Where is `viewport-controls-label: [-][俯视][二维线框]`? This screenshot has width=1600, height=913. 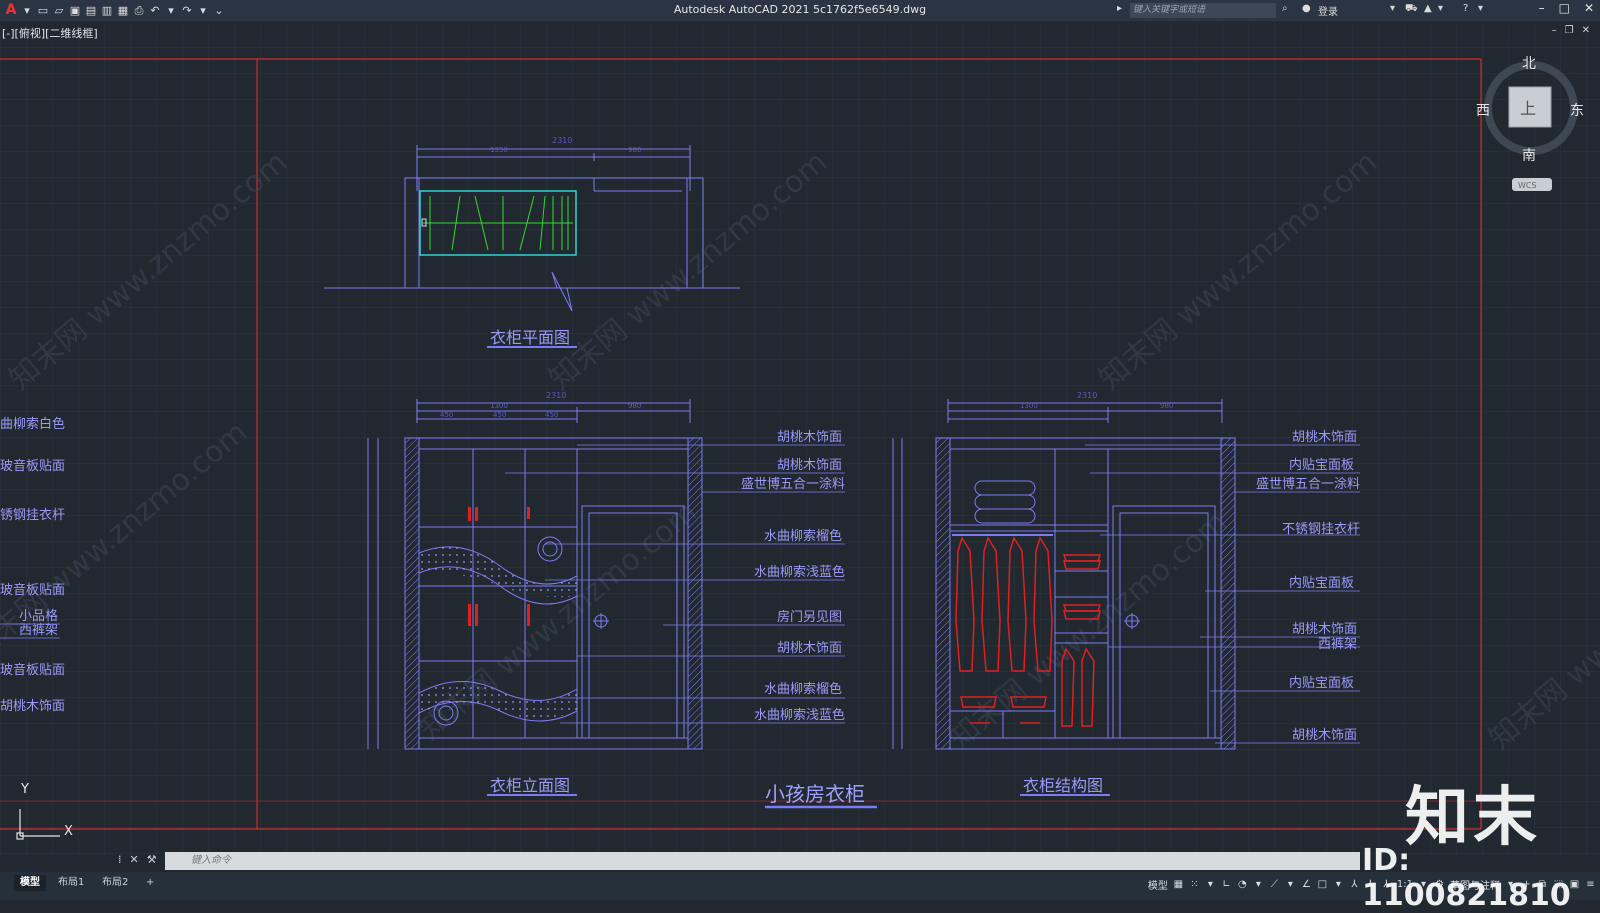
viewport-controls-label: [-][俯视][二维线框] is located at coordinates (50, 33).